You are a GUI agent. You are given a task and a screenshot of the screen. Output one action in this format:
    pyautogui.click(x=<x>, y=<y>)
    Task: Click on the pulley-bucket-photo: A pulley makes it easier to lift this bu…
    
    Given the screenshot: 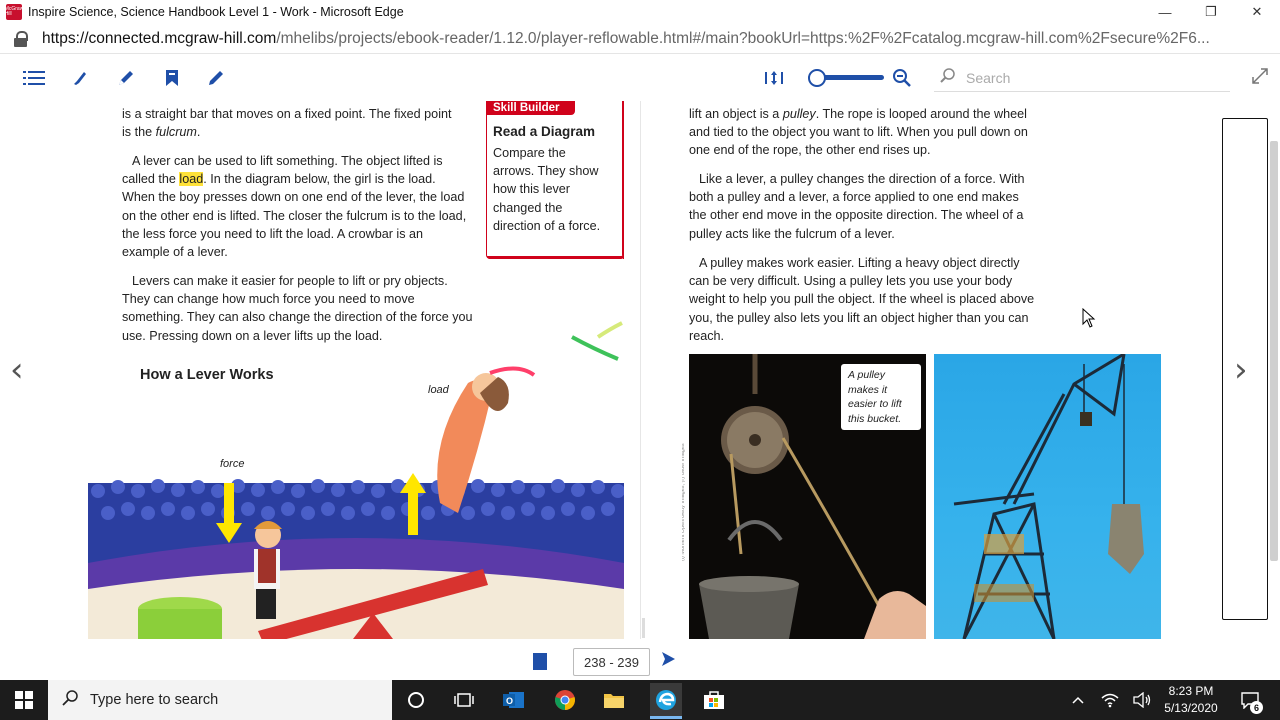 What is the action you would take?
    pyautogui.click(x=807, y=496)
    